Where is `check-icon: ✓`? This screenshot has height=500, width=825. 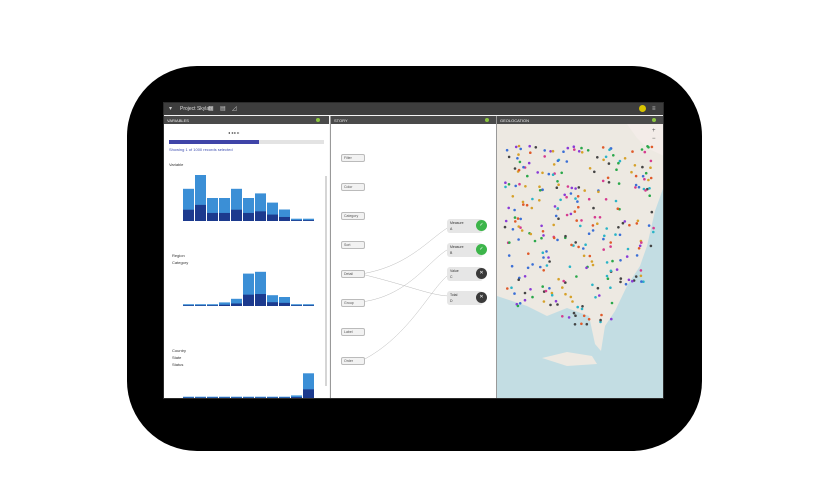
check-icon: ✓ is located at coordinates (481, 249).